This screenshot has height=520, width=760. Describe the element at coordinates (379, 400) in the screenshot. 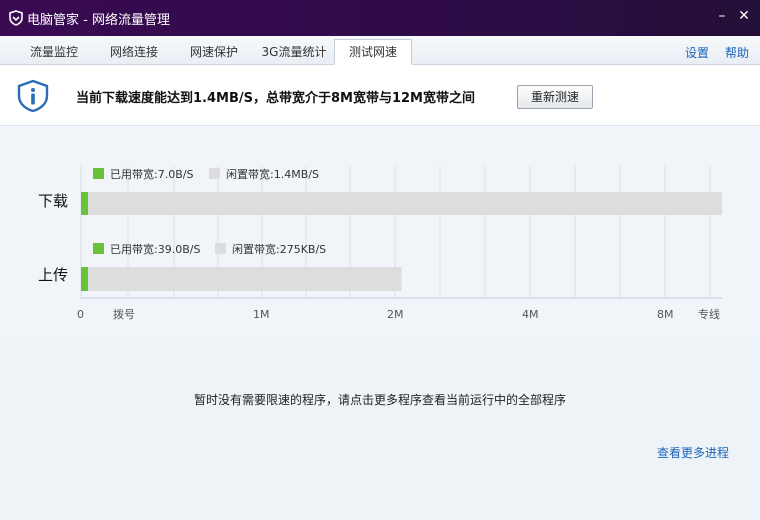

I see `no-limit-note: 暂时没有需要限速的程序，请点击更多程序查看当前运行中的全部程序` at that location.